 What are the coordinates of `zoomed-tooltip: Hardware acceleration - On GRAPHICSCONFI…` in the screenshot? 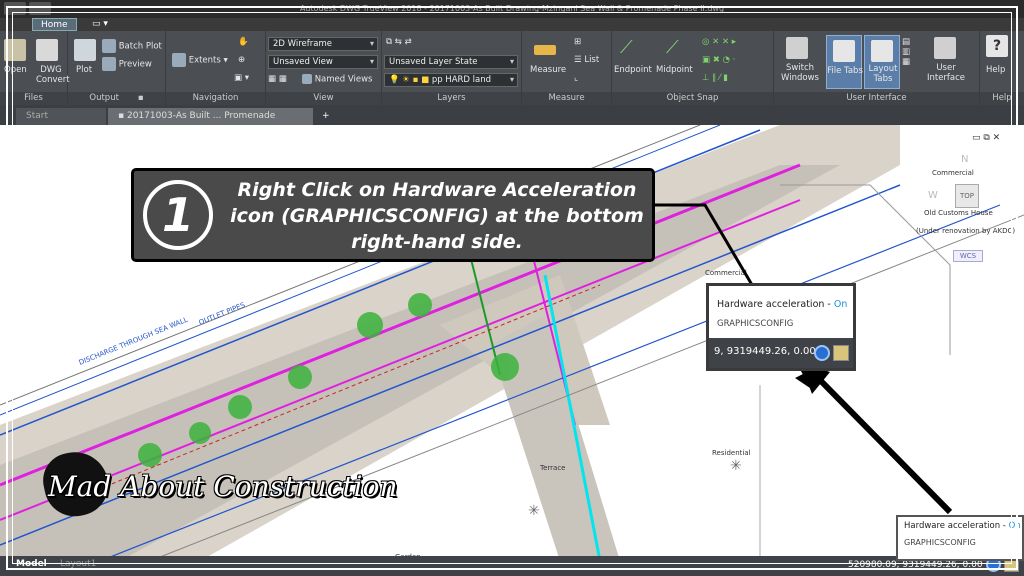 It's located at (781, 327).